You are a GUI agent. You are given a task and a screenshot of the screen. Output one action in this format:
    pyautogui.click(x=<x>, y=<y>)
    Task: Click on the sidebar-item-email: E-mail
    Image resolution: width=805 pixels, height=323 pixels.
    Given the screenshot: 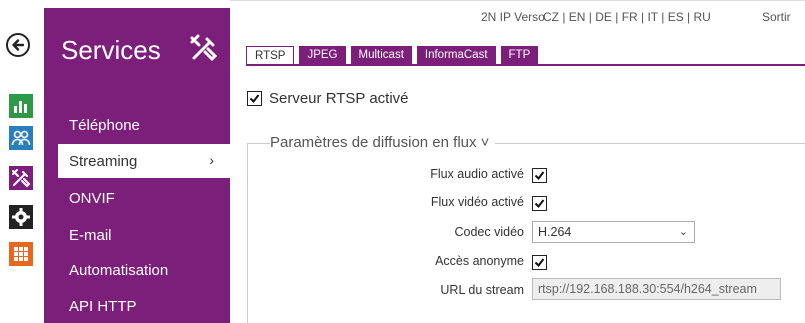 What is the action you would take?
    pyautogui.click(x=137, y=235)
    